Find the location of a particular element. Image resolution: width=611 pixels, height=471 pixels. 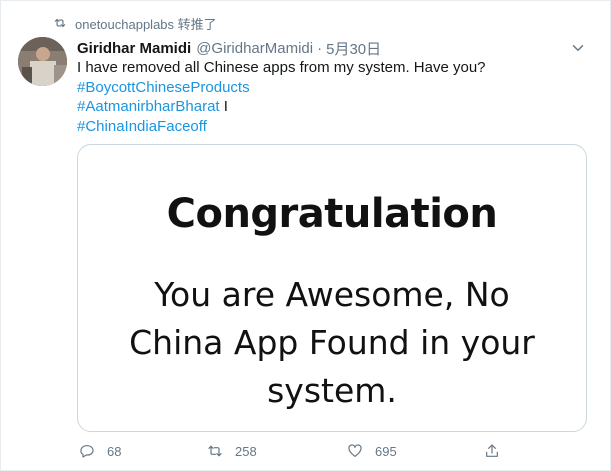

more-options-button is located at coordinates (578, 48).